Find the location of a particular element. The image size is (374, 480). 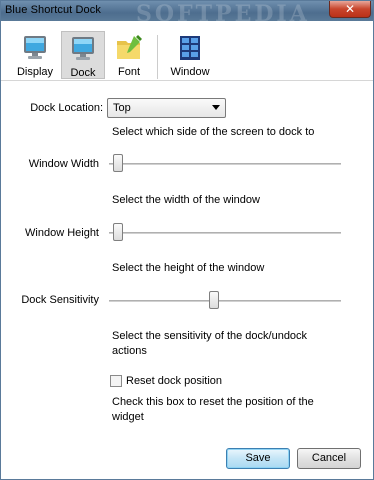

tab-font: Font is located at coordinates (129, 55).